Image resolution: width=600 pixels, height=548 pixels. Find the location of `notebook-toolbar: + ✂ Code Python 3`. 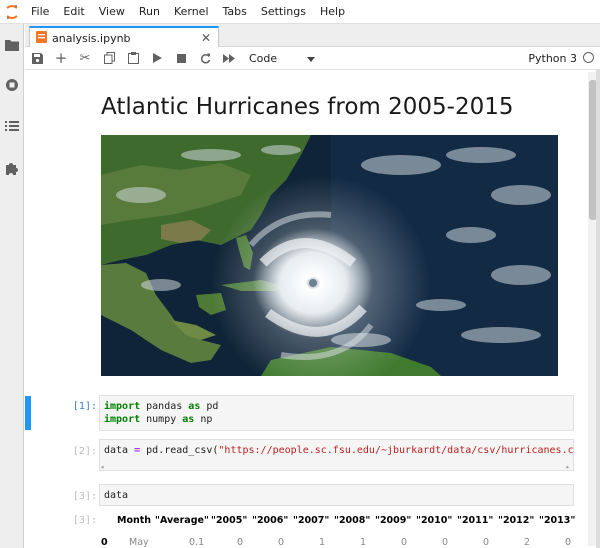

notebook-toolbar: + ✂ Code Python 3 is located at coordinates (312, 58).